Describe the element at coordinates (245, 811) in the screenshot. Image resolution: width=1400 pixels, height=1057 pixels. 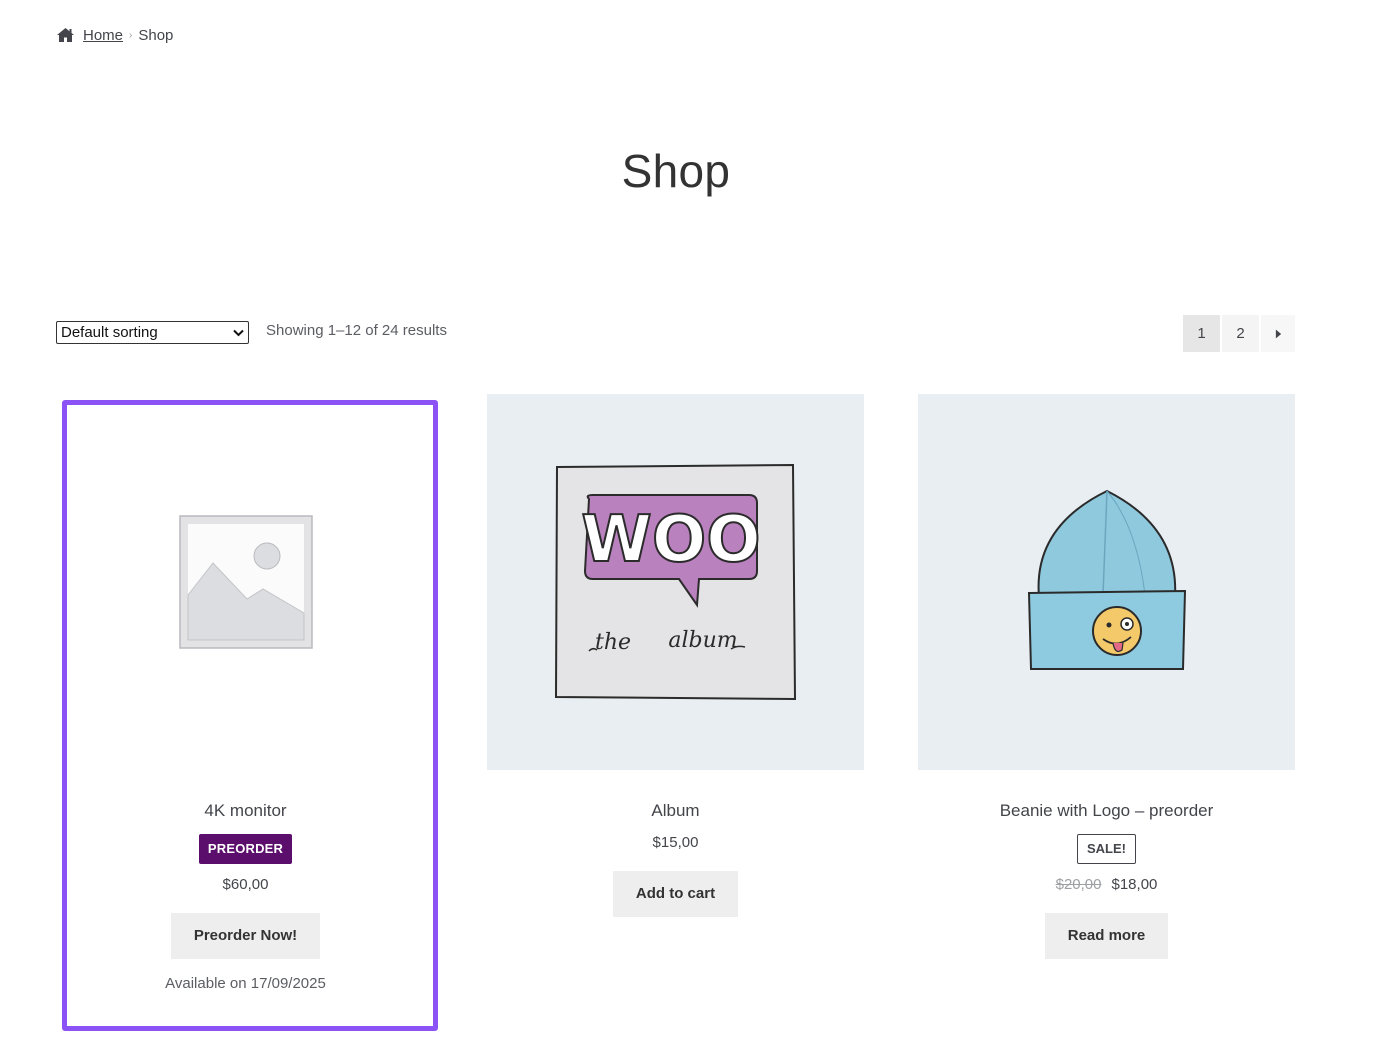
I see `product-name: 4K monitor` at that location.